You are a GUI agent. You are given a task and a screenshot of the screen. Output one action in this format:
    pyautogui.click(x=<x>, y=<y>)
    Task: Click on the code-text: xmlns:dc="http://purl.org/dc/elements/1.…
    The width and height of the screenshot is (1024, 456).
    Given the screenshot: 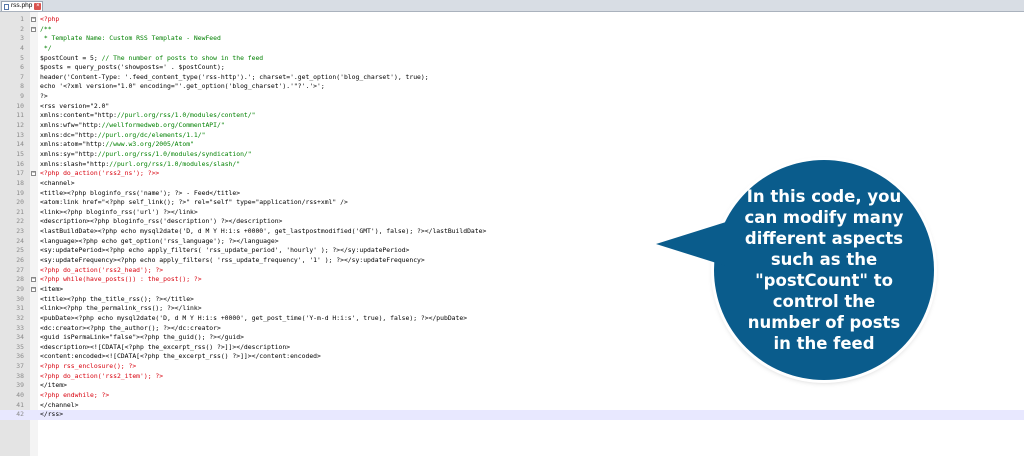 What is the action you would take?
    pyautogui.click(x=123, y=134)
    